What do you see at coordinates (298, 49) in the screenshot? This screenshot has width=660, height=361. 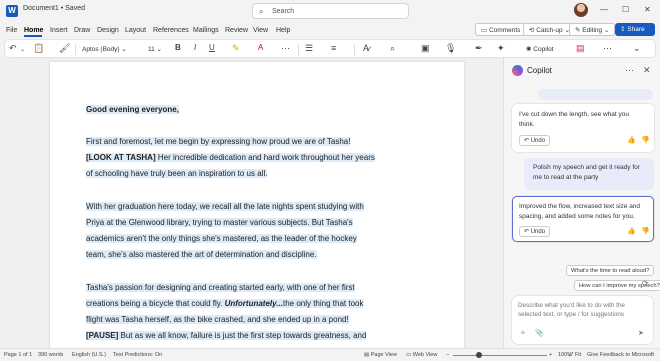 I see `divider` at bounding box center [298, 49].